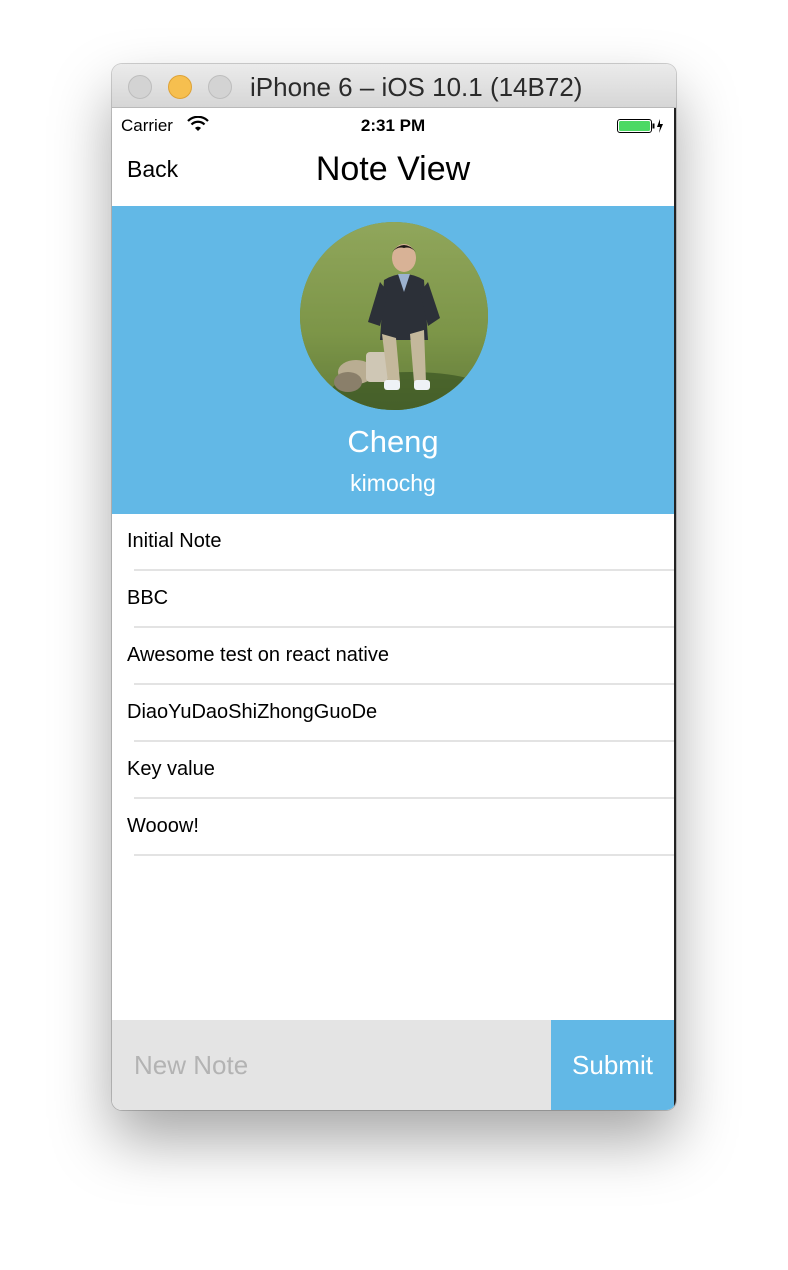 This screenshot has width=788, height=1270. I want to click on window-title: iPhone 6 – iOS 10.1 (14B72), so click(416, 87).